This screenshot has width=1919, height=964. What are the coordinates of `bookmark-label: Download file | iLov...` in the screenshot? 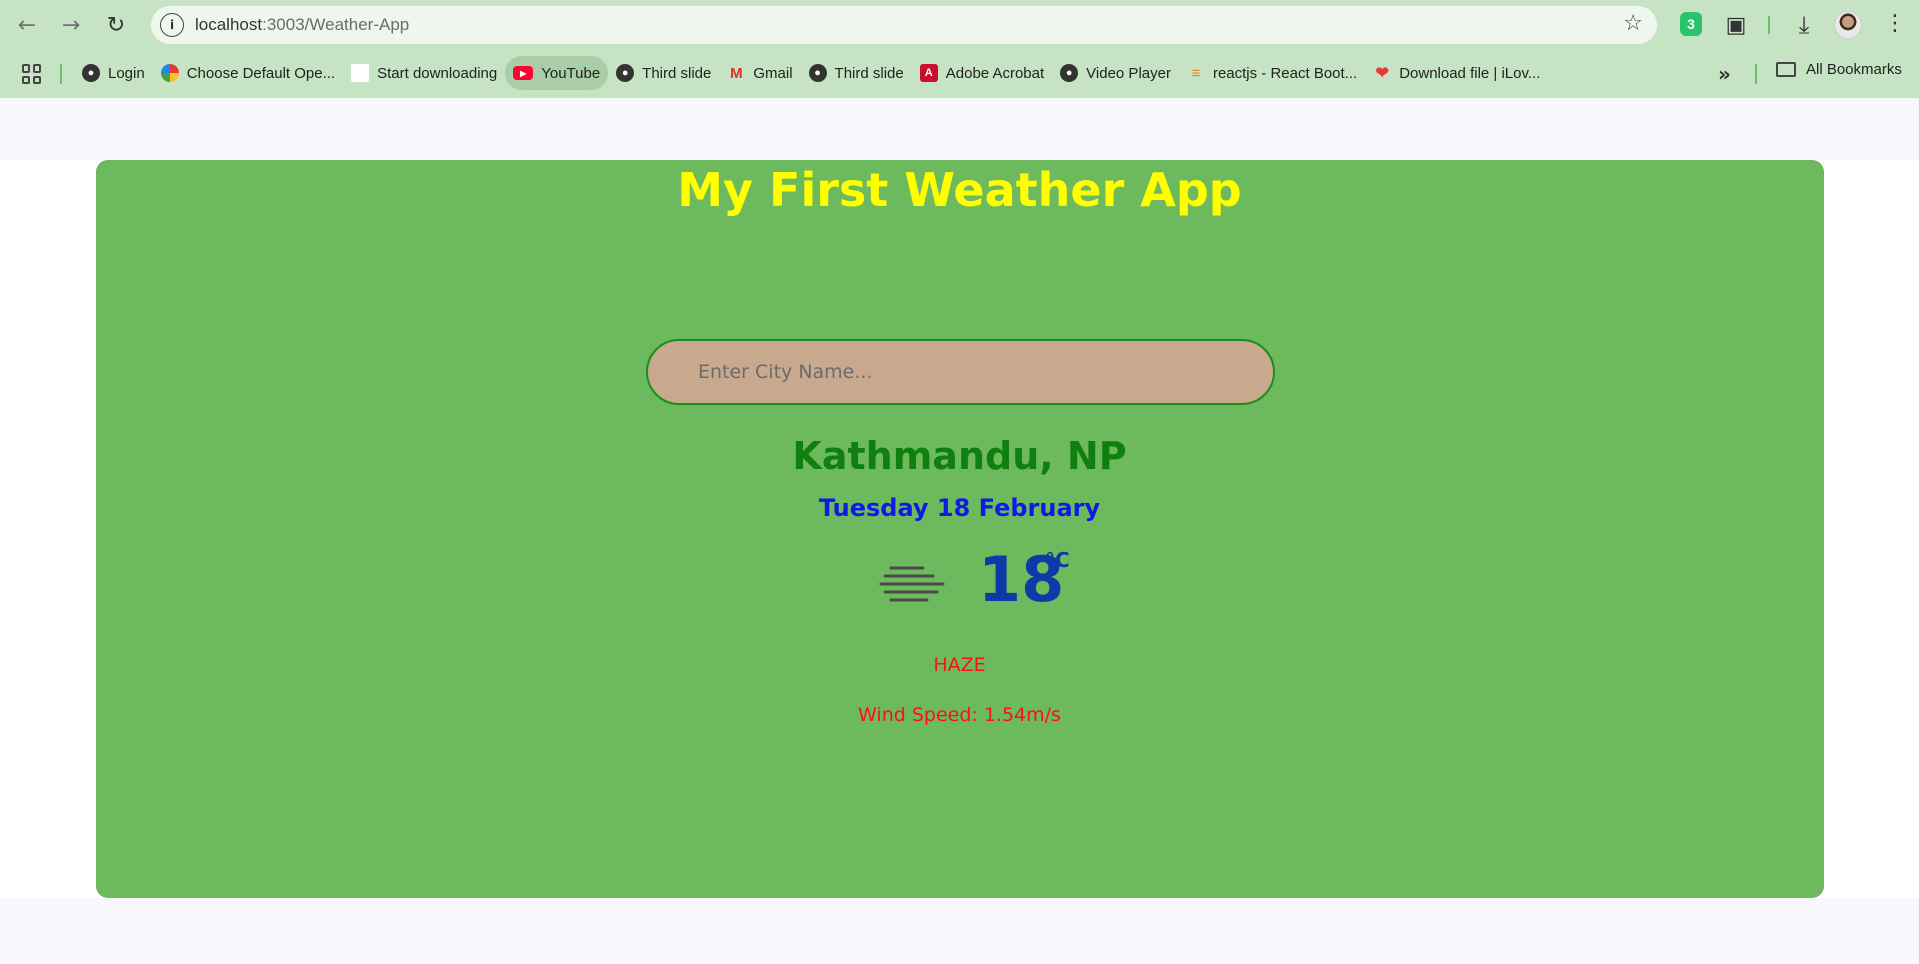 It's located at (1470, 73).